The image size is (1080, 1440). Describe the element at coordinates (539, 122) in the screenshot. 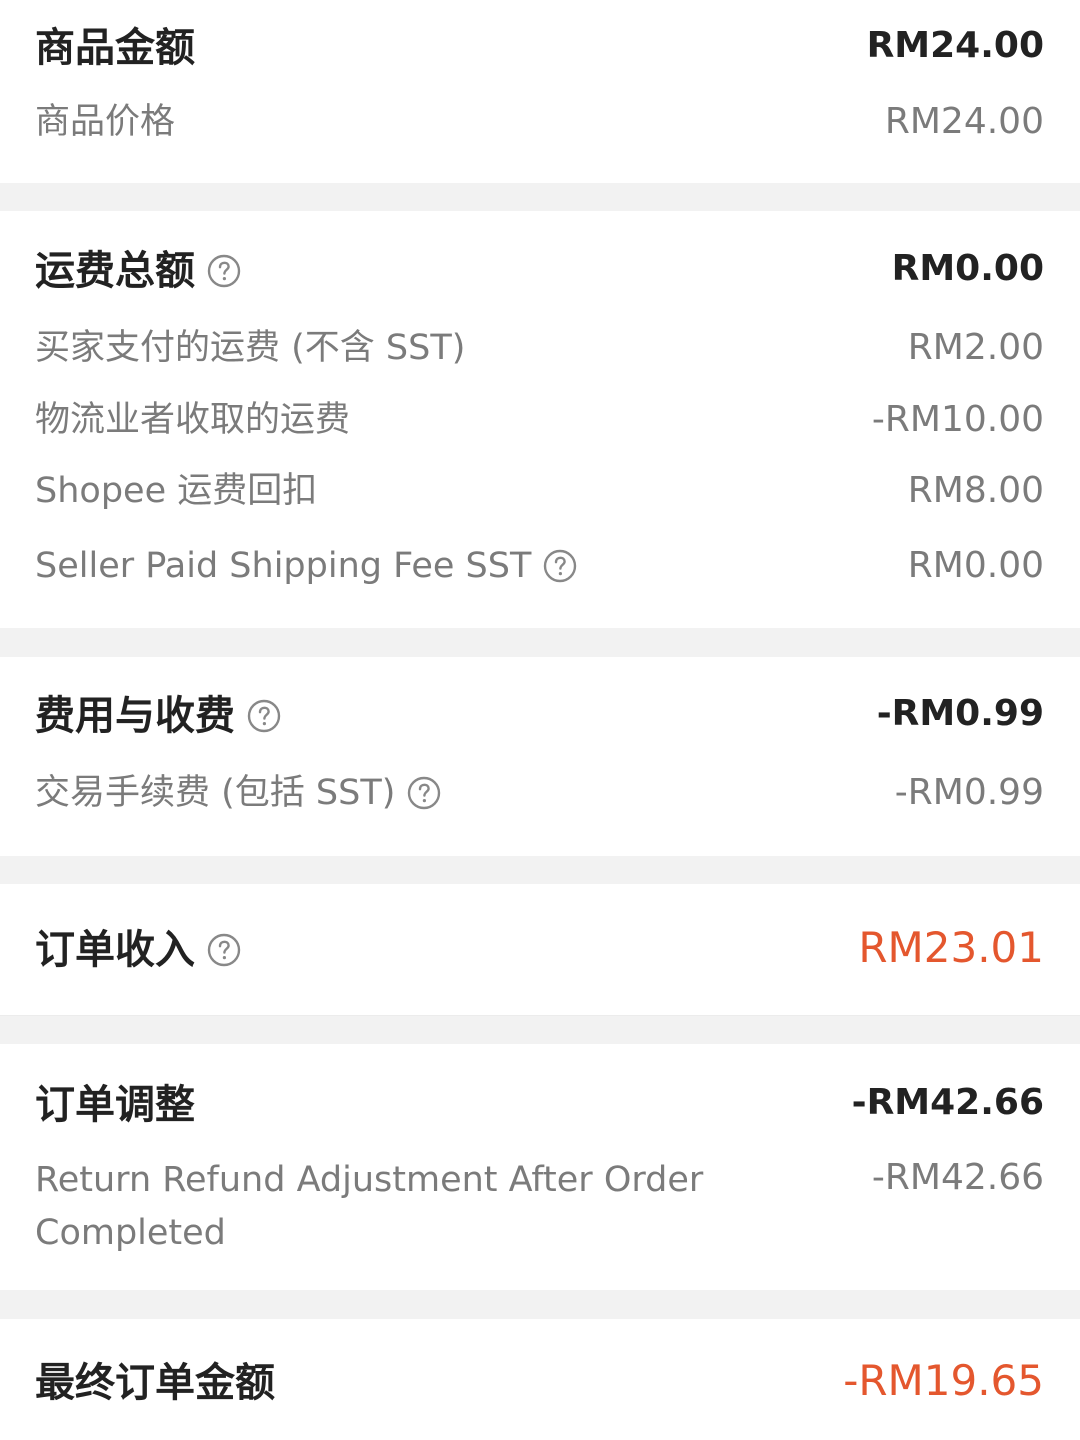

I see `product-price-row: 商品价格 RM24.00` at that location.